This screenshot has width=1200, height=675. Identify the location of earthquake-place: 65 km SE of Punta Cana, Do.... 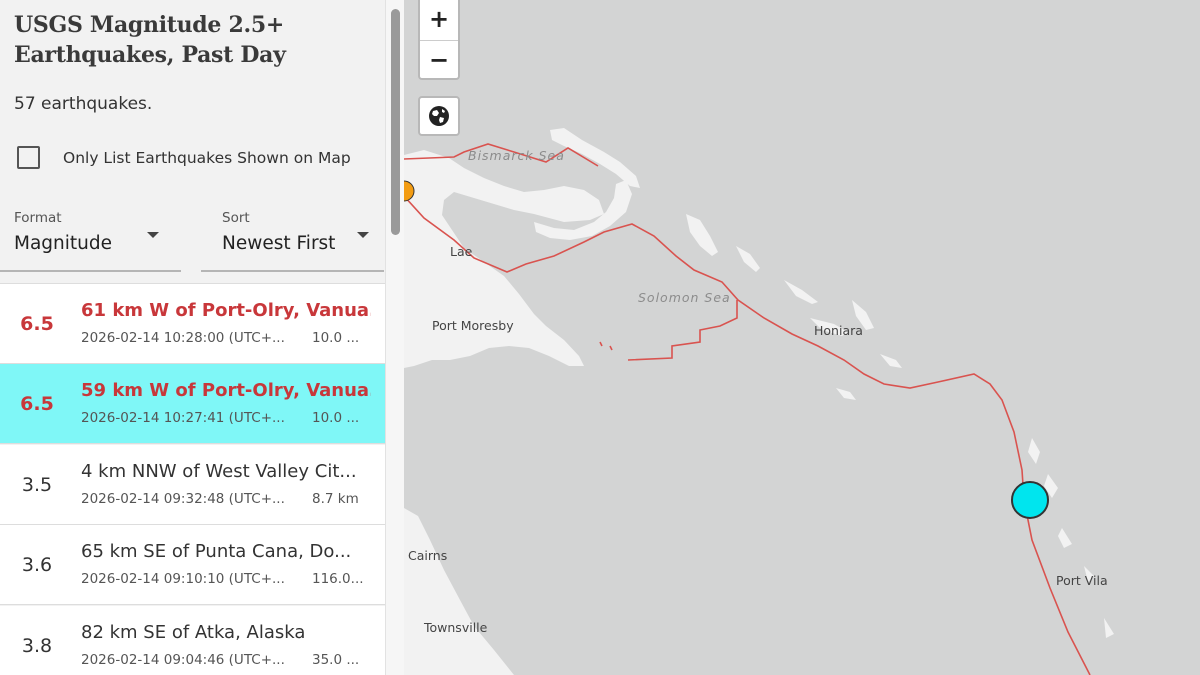
(216, 551).